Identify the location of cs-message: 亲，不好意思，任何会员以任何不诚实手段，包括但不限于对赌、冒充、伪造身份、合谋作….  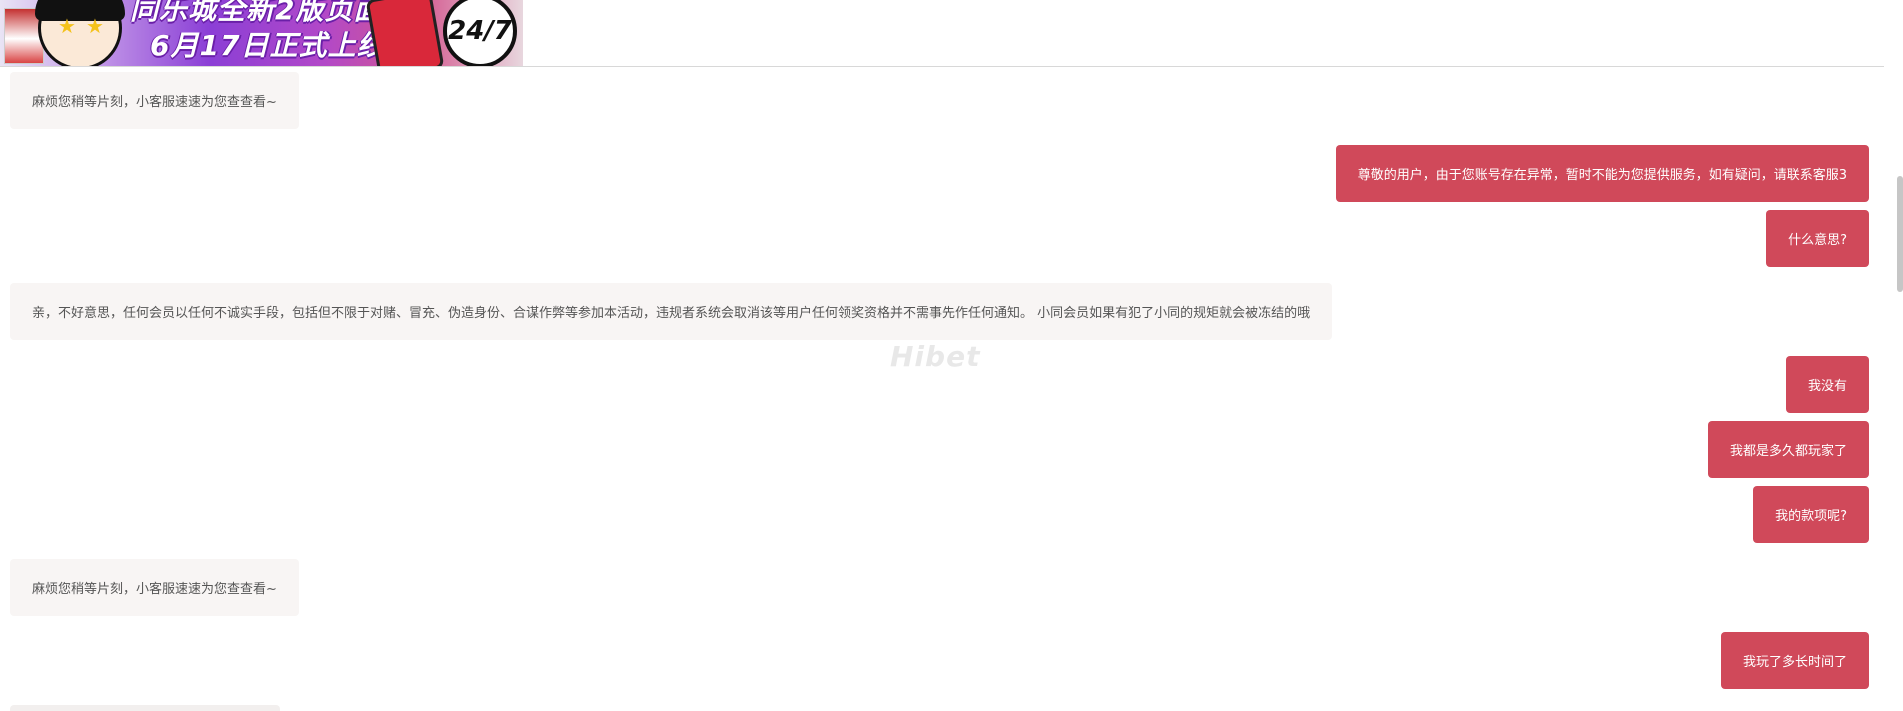
(671, 311).